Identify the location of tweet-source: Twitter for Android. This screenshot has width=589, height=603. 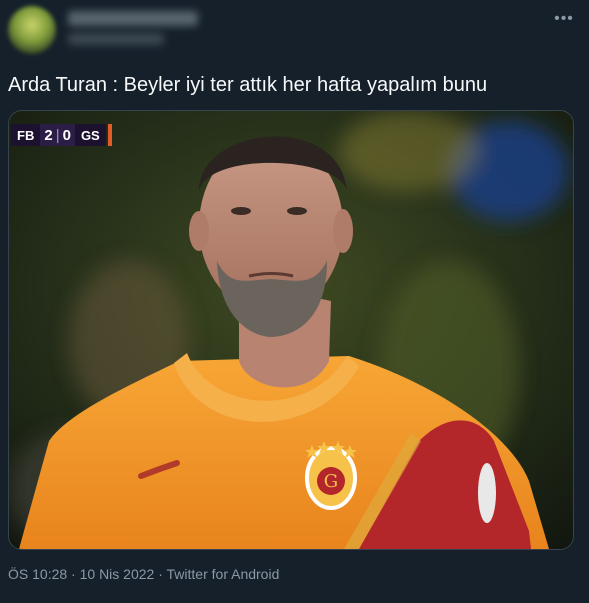
(223, 574).